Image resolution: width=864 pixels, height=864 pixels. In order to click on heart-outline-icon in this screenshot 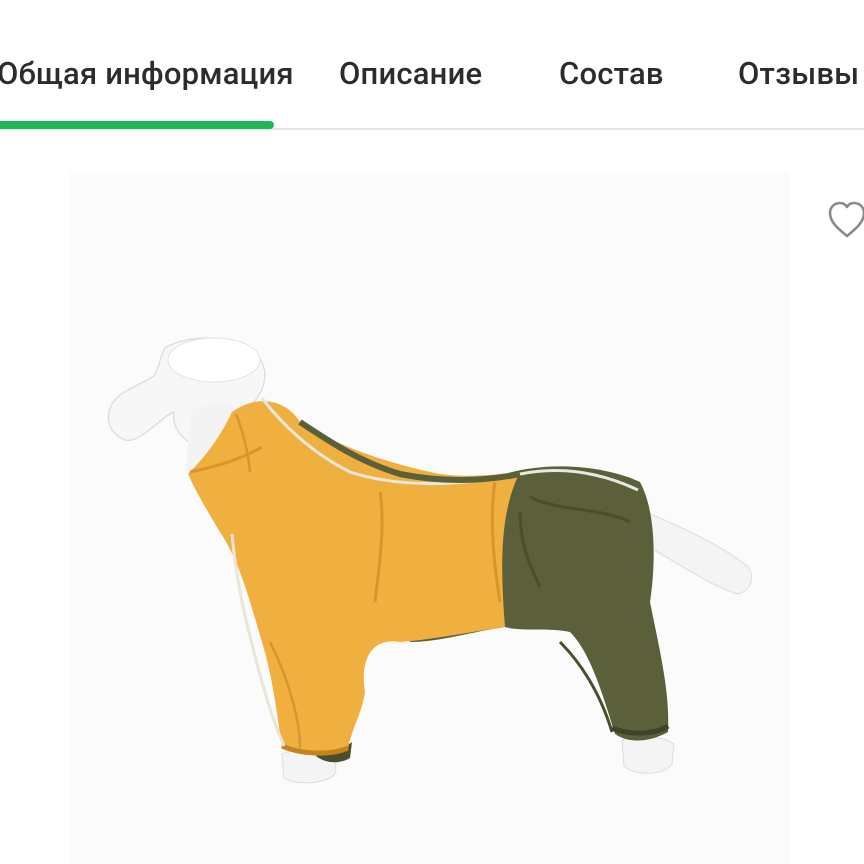, I will do `click(846, 219)`.